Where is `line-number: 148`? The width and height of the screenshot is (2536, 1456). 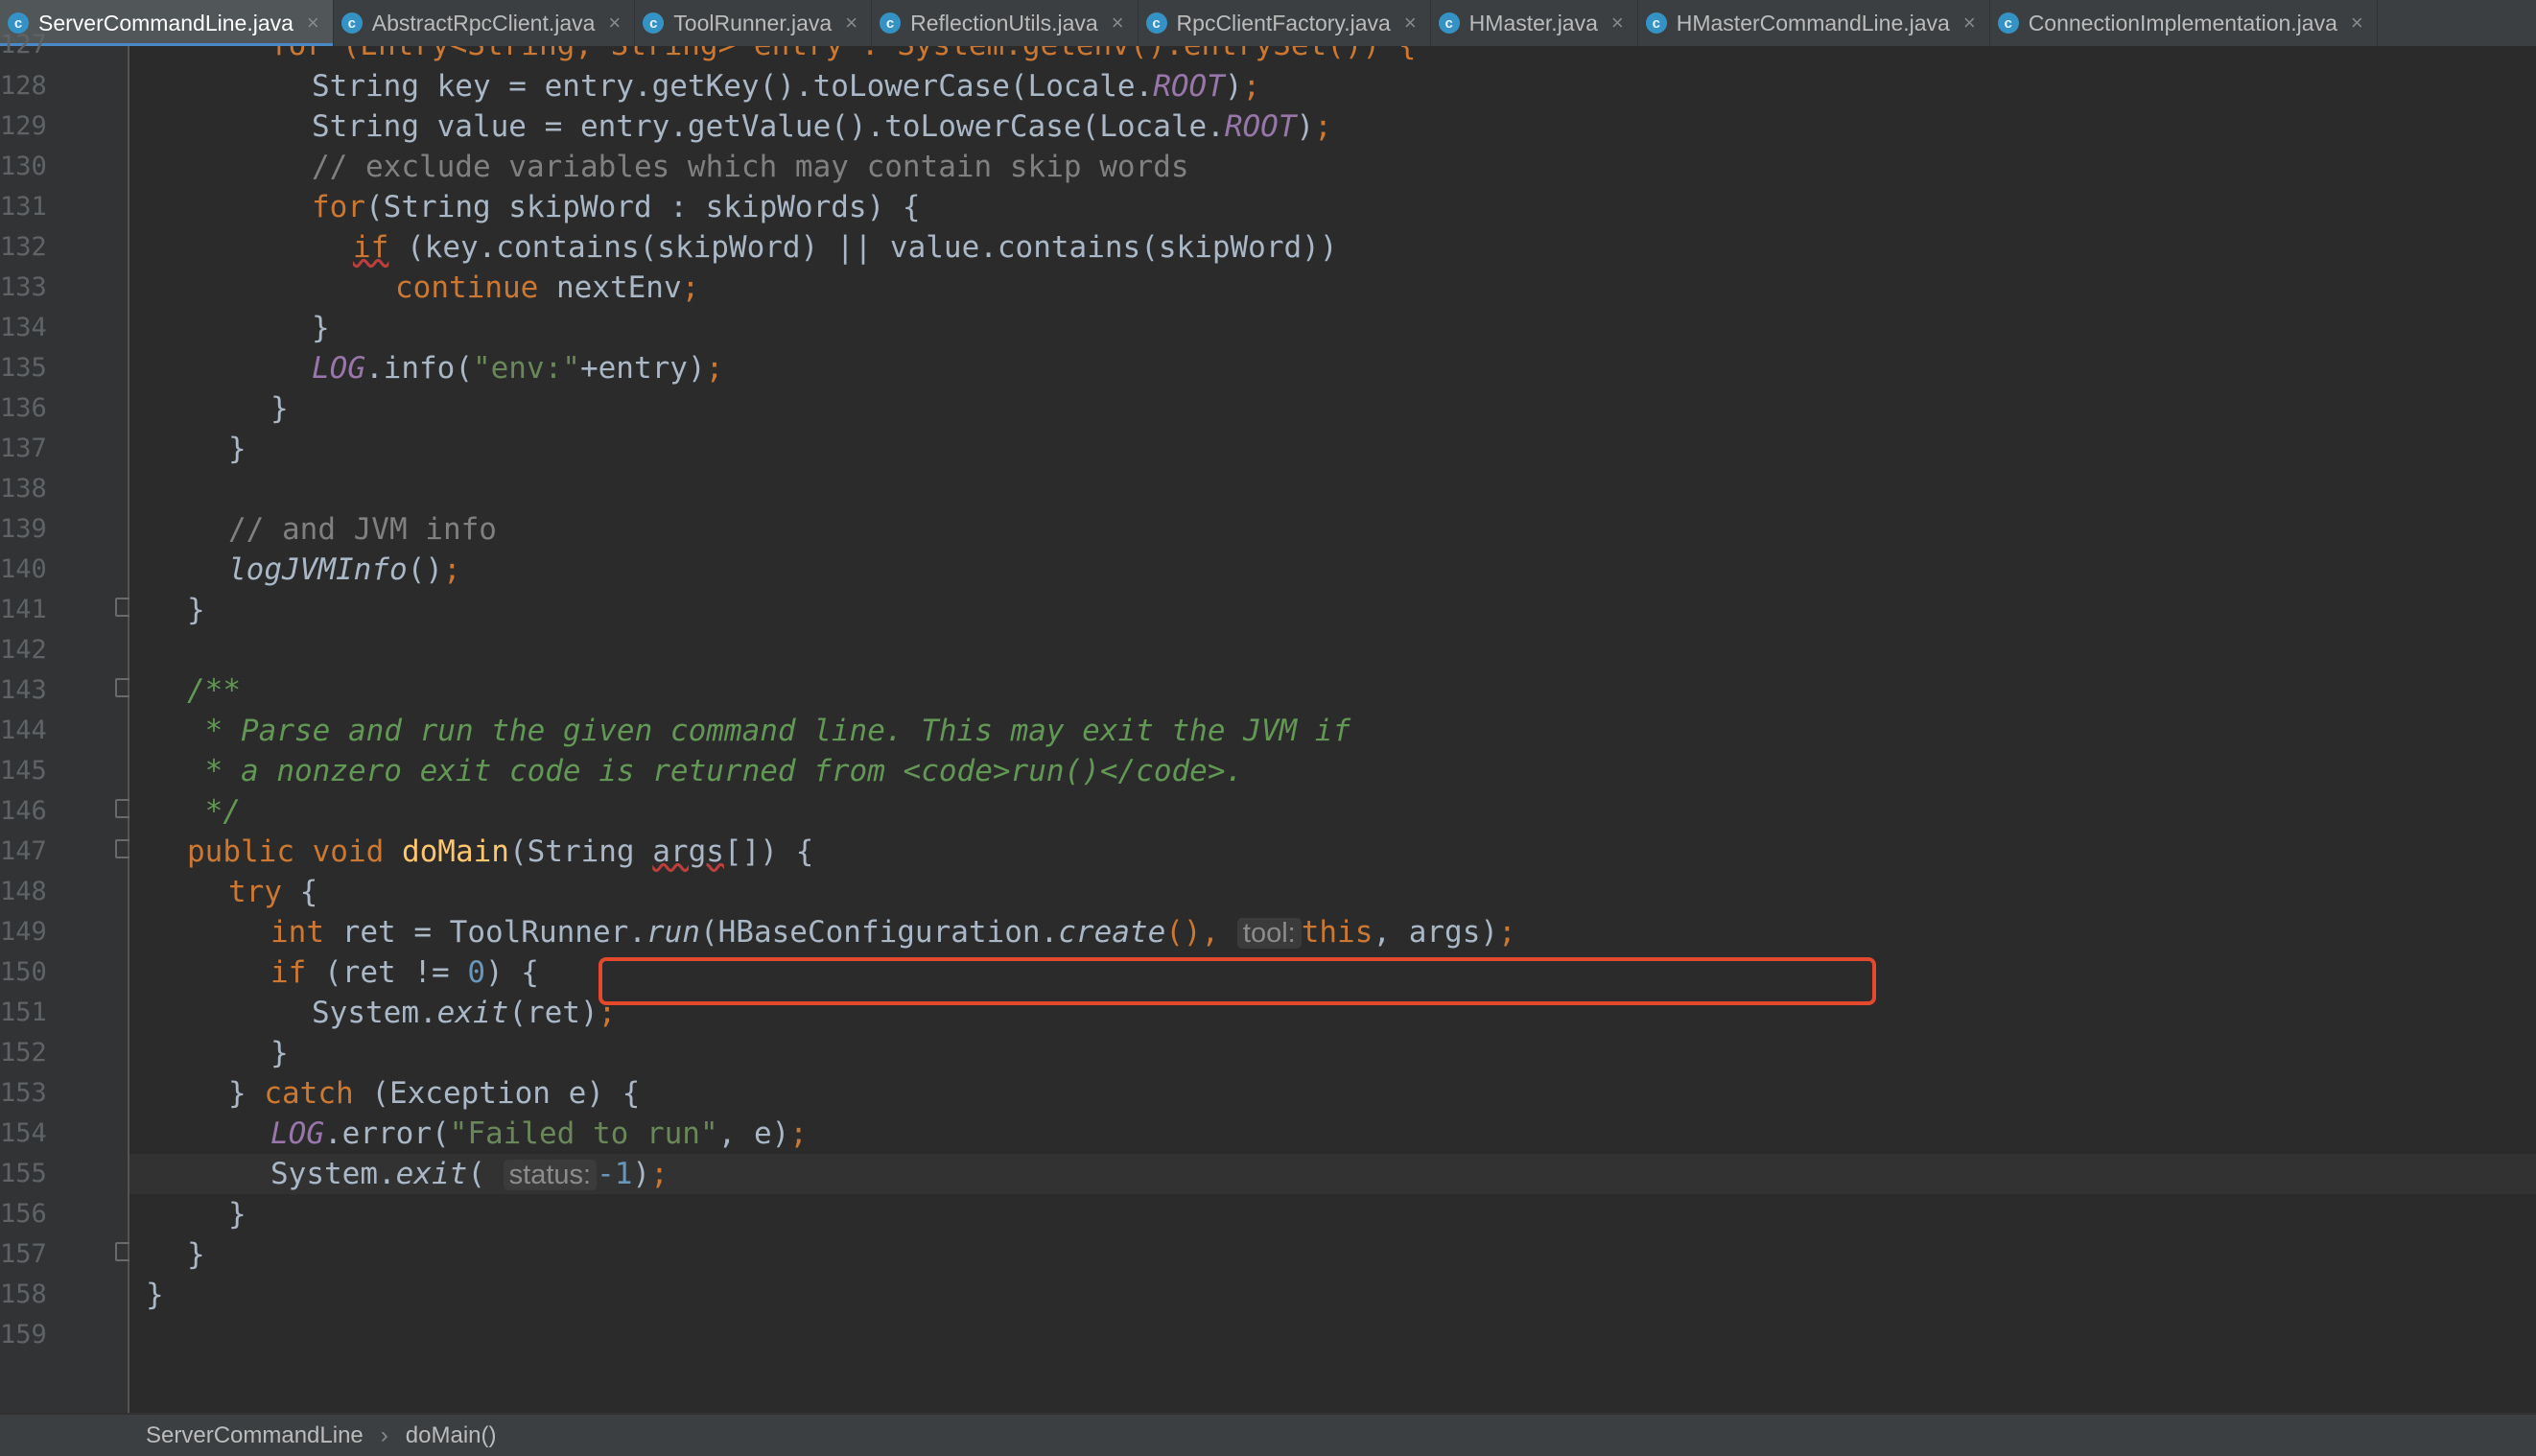 line-number: 148 is located at coordinates (23, 892).